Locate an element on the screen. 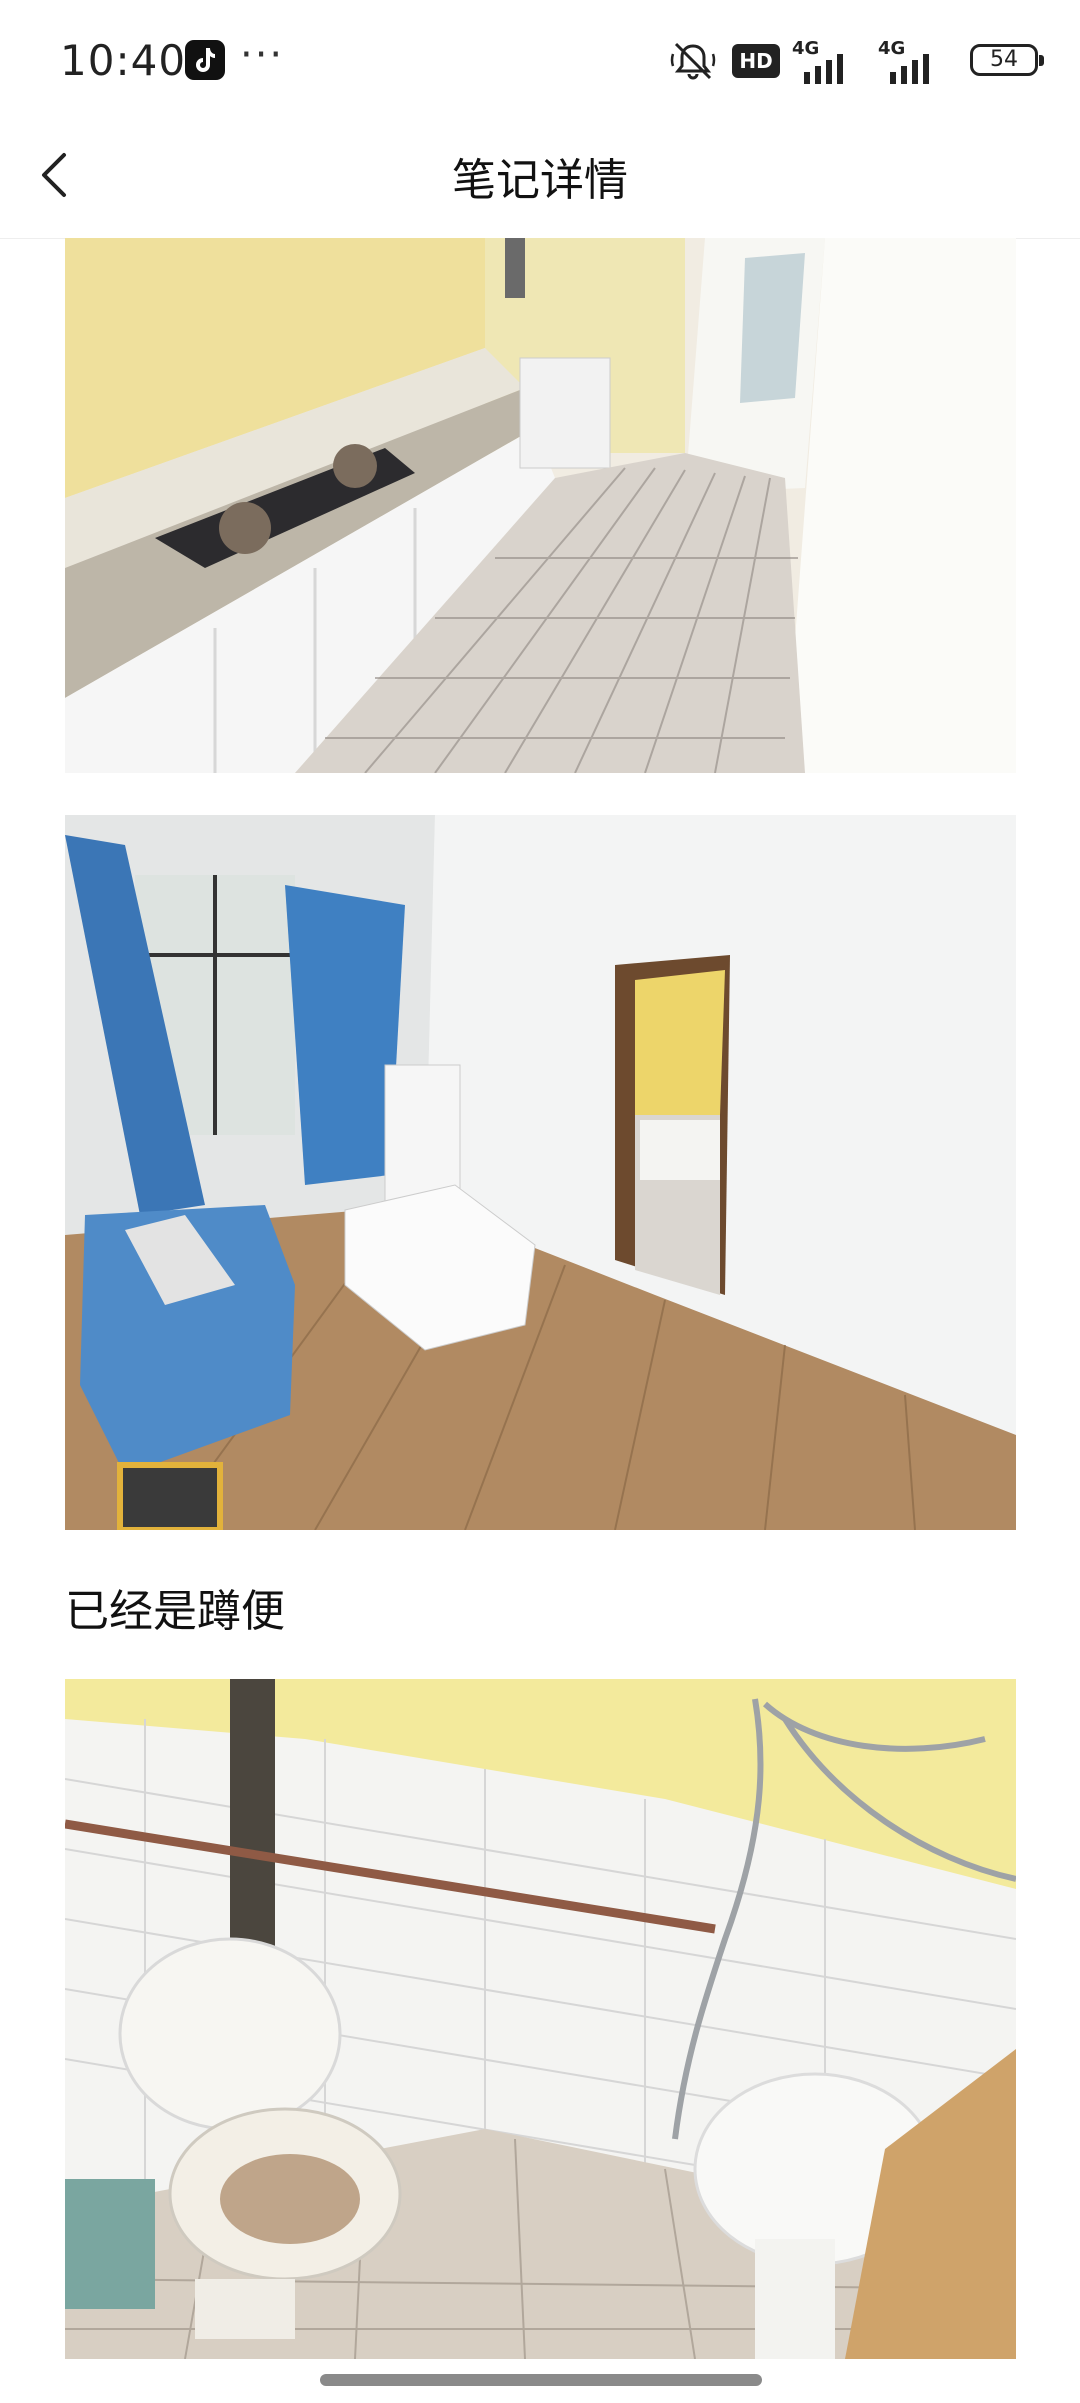  tiktok-notification-icon is located at coordinates (205, 60).